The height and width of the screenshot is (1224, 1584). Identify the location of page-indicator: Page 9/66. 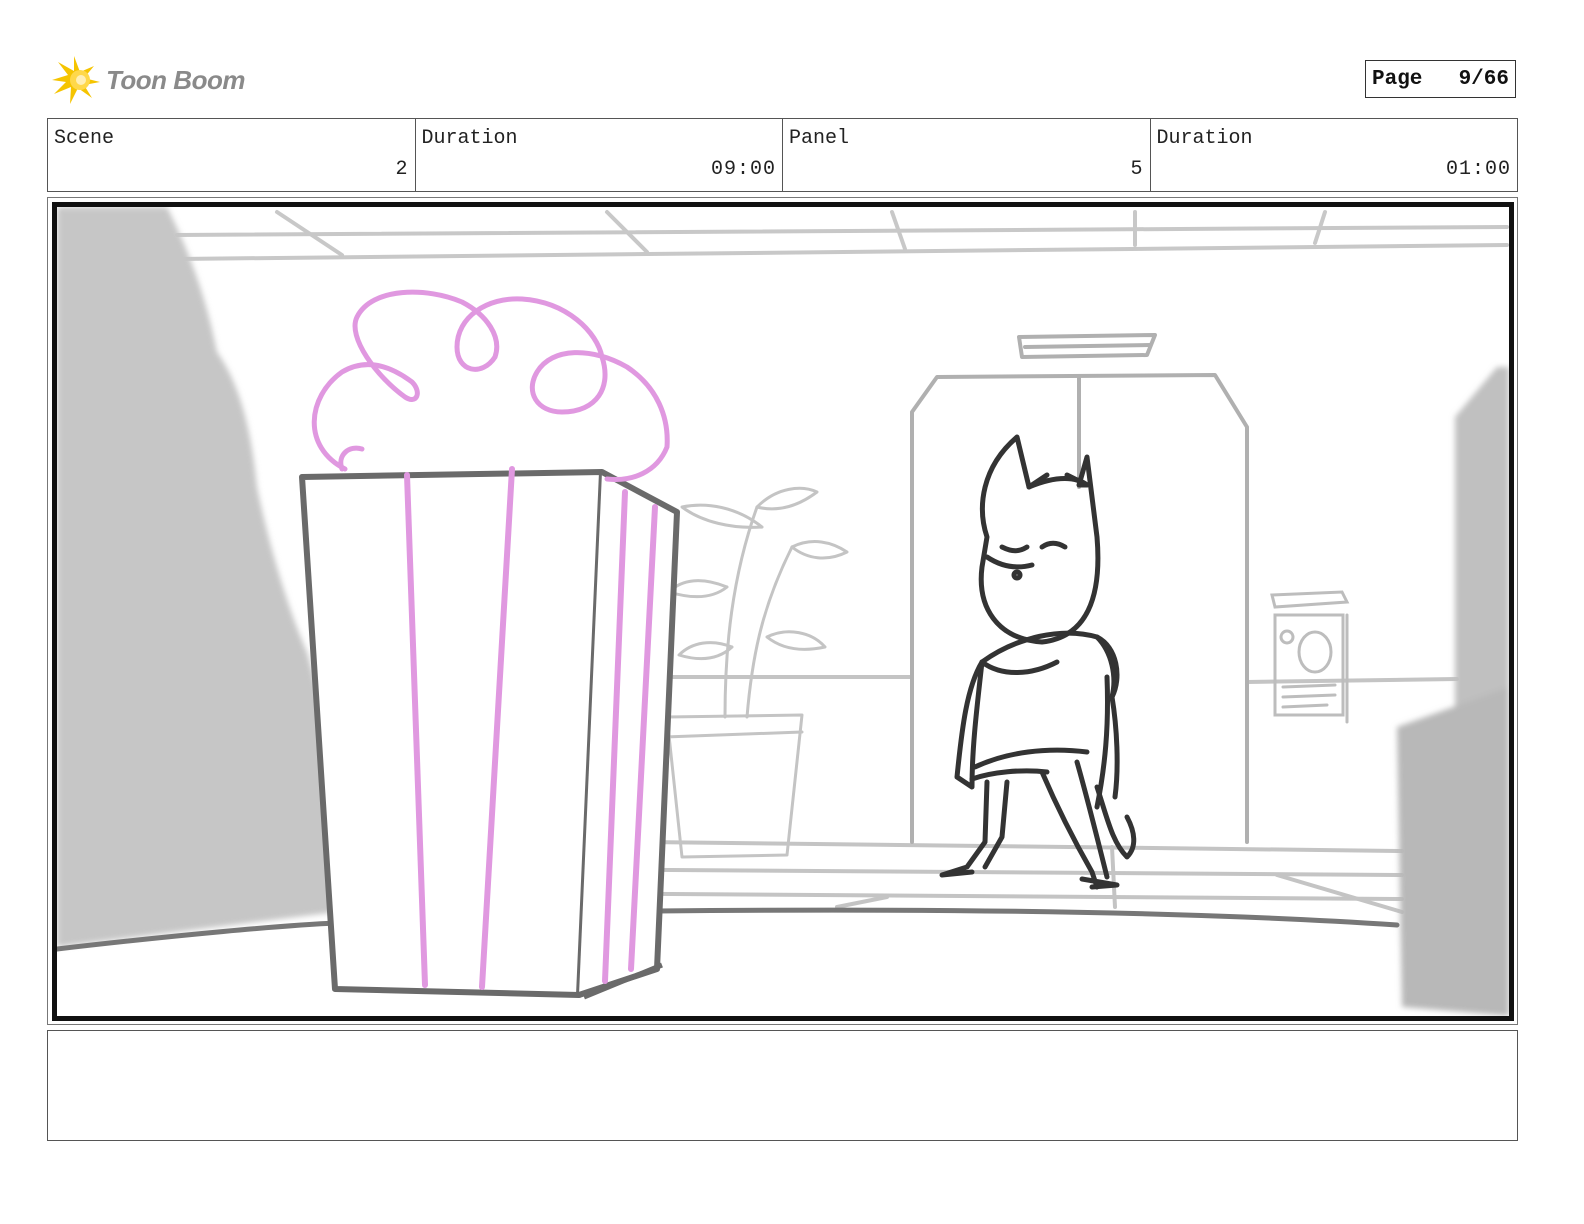
(1440, 79).